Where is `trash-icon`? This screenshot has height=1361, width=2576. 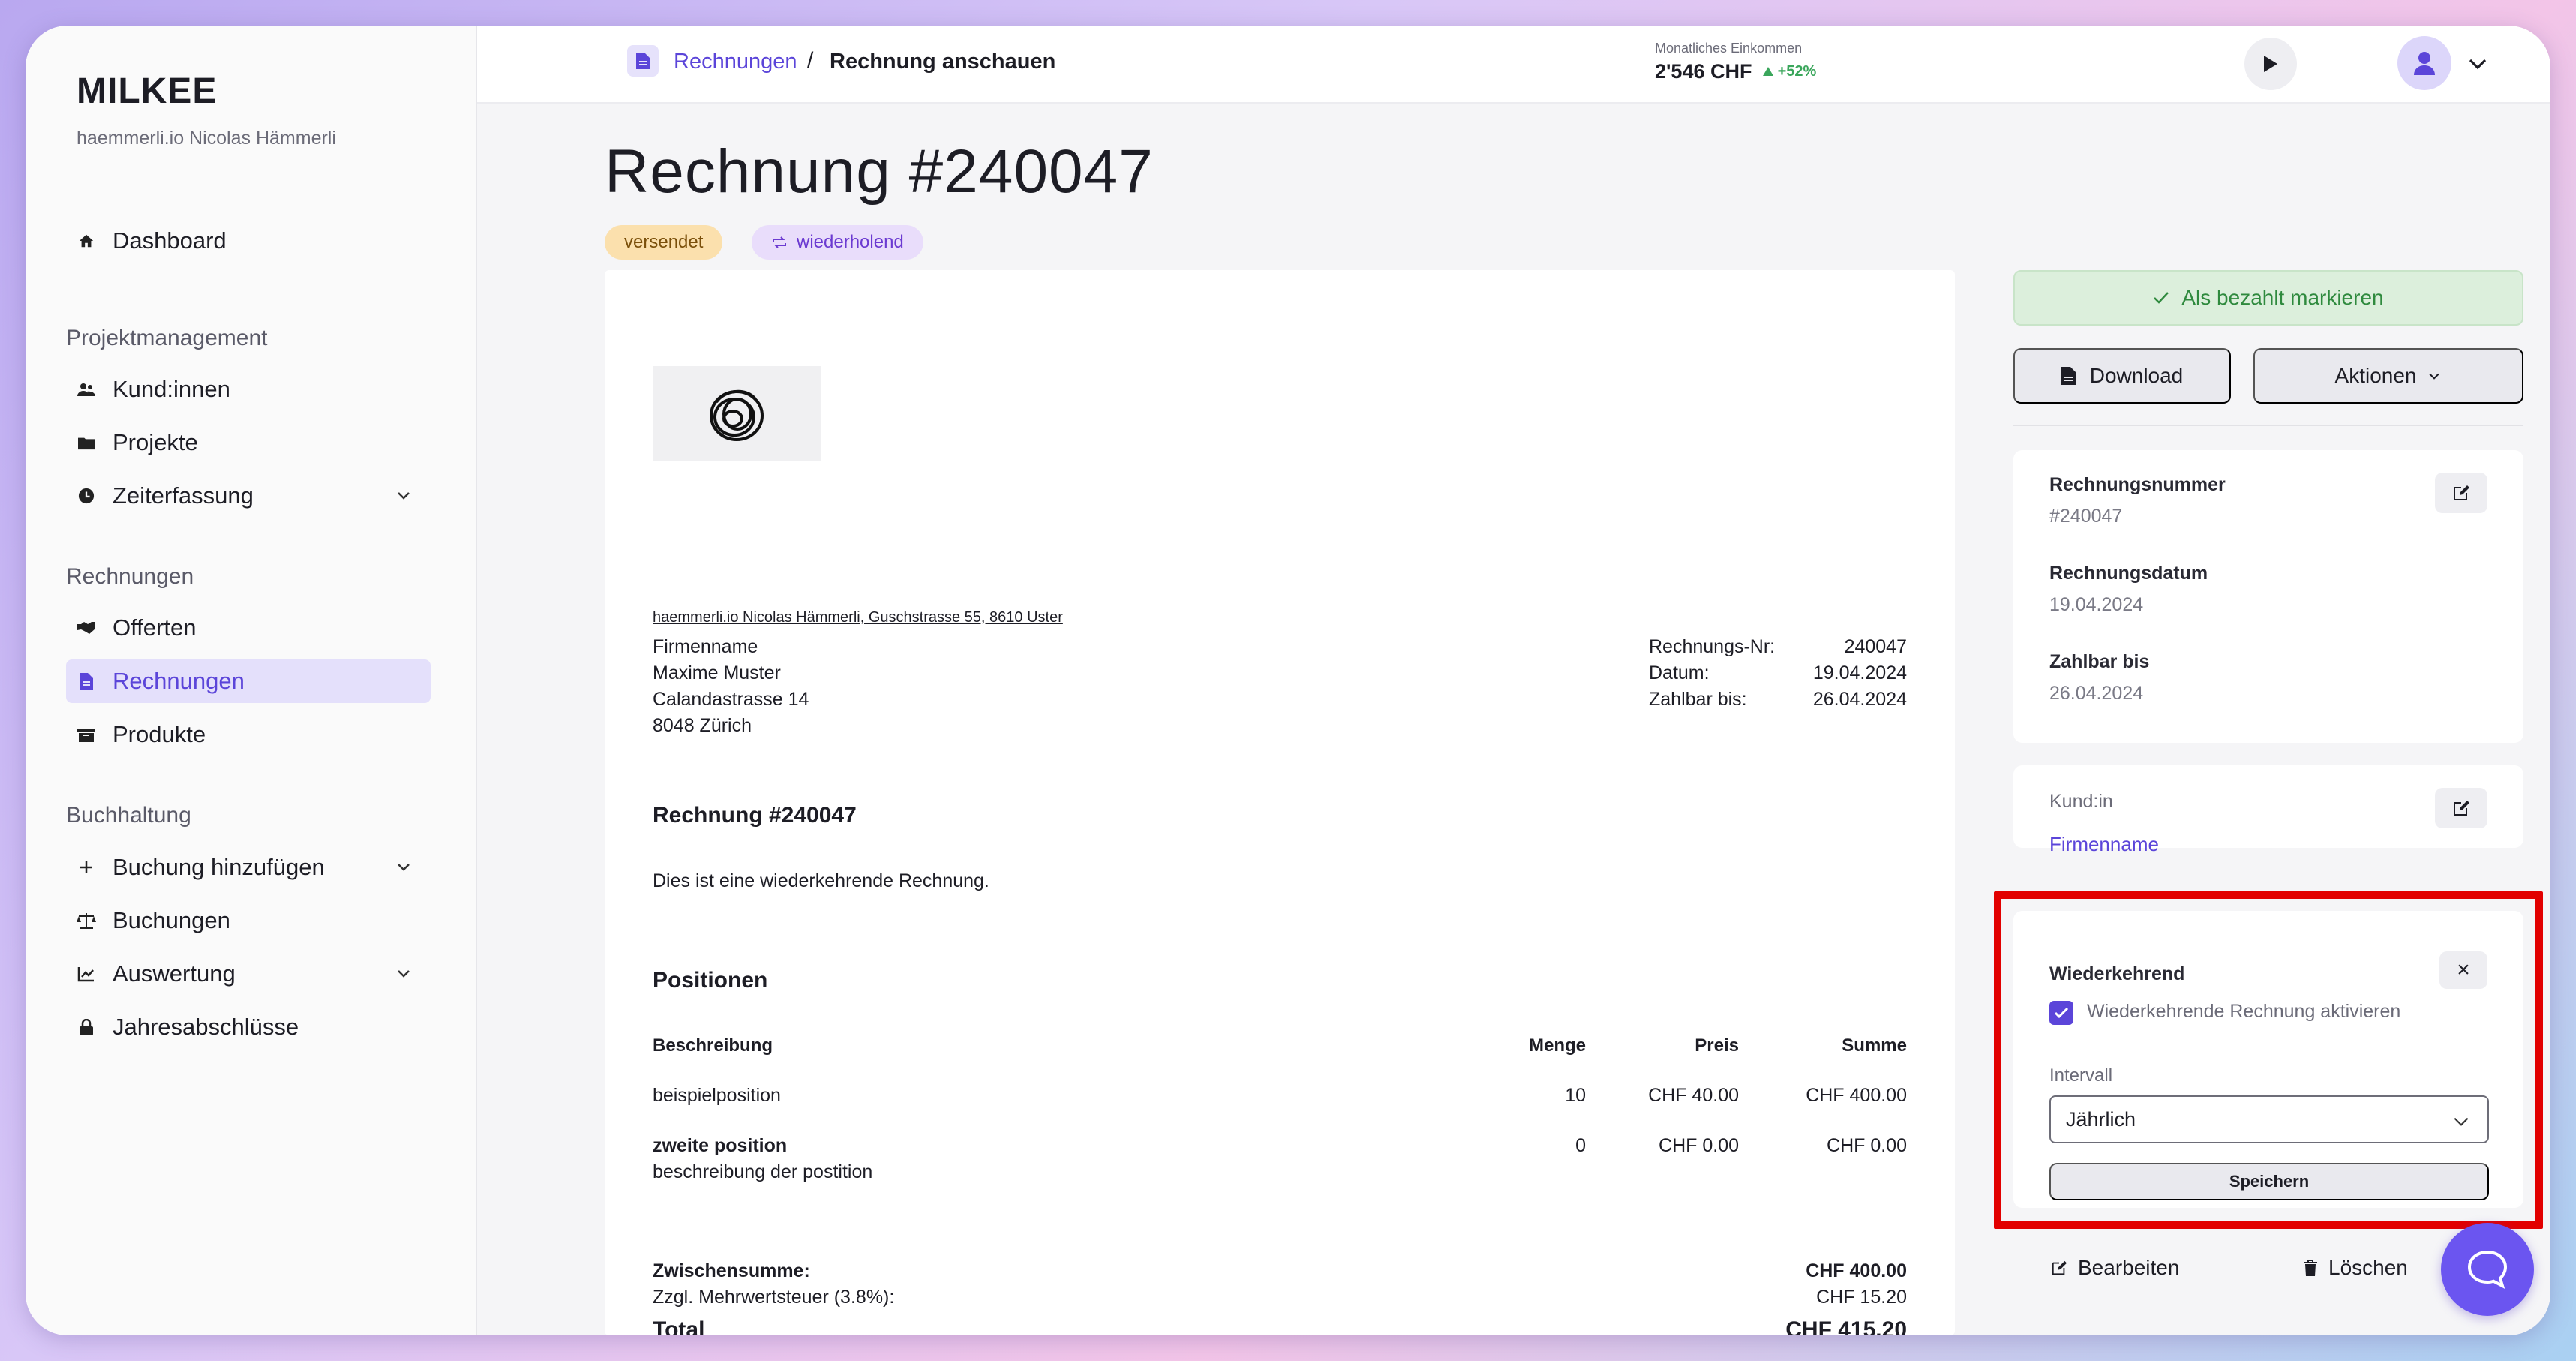
trash-icon is located at coordinates (2310, 1268).